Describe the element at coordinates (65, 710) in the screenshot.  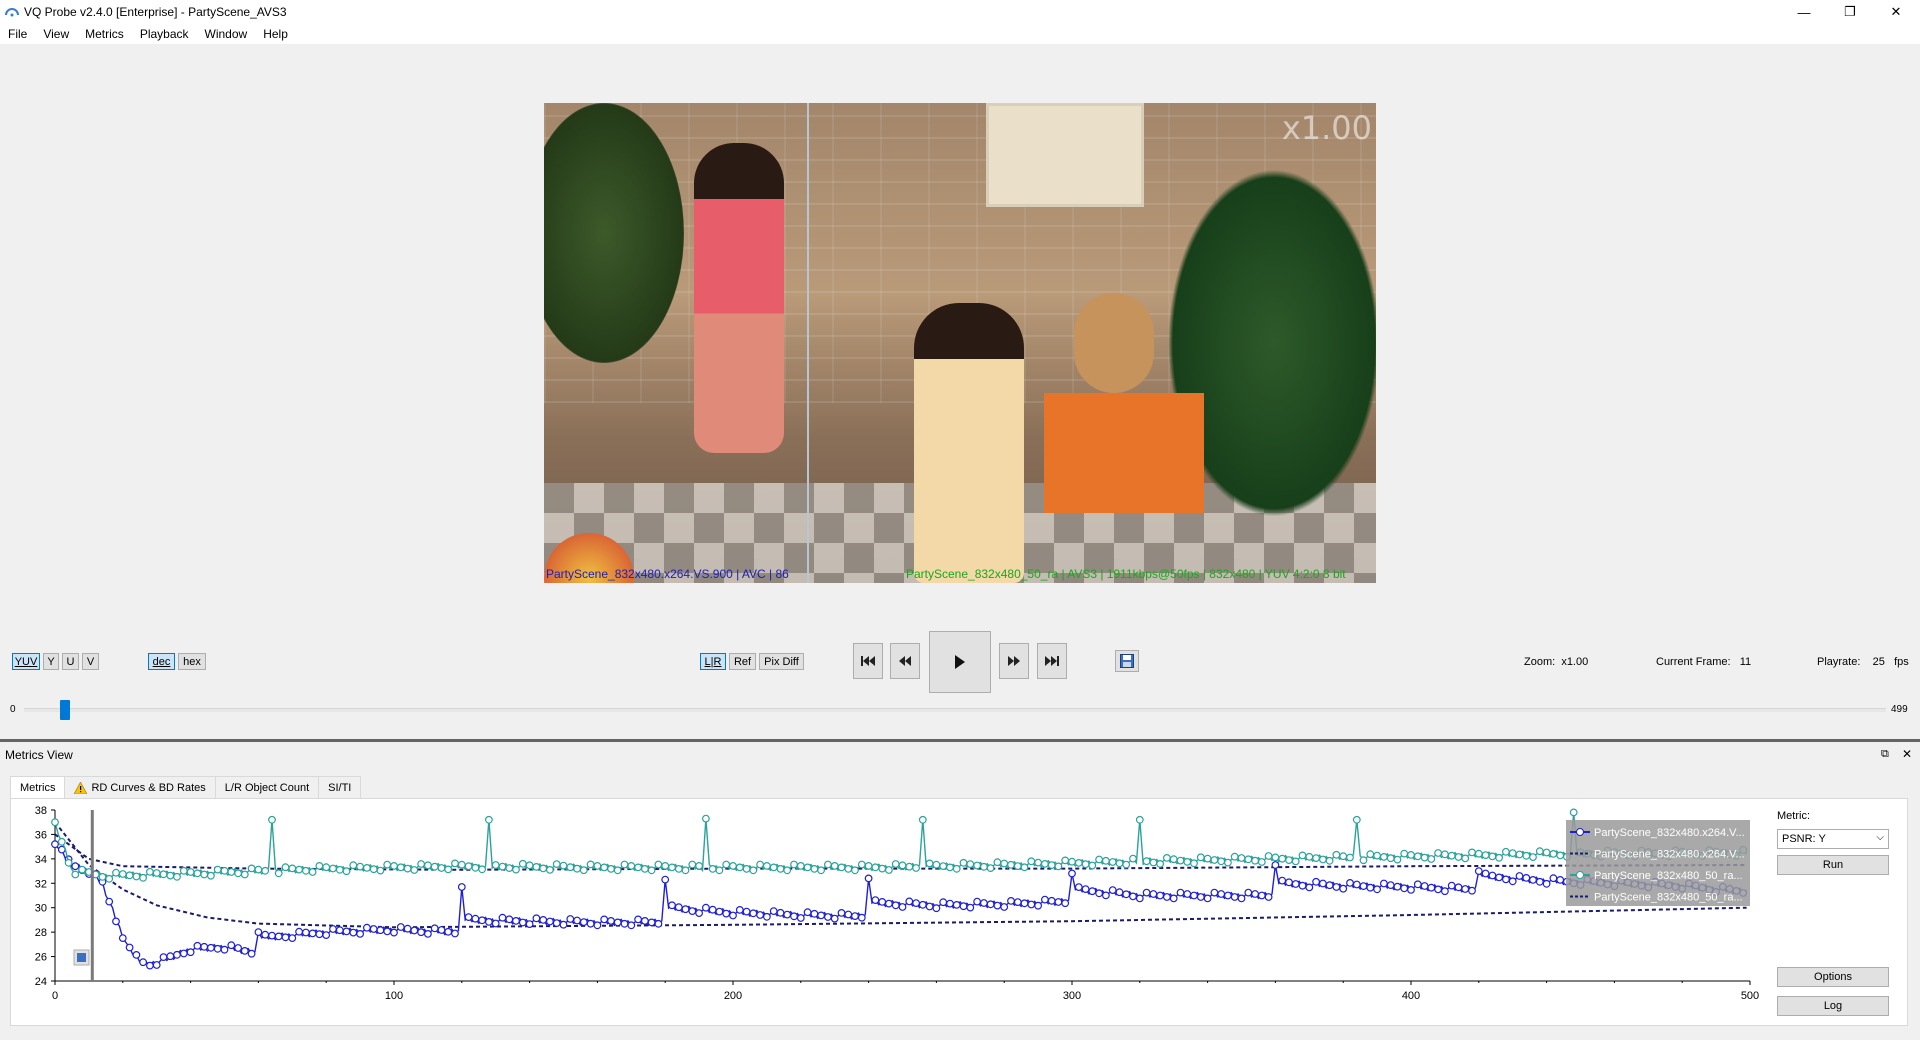
I see `frame-slider-thumb` at that location.